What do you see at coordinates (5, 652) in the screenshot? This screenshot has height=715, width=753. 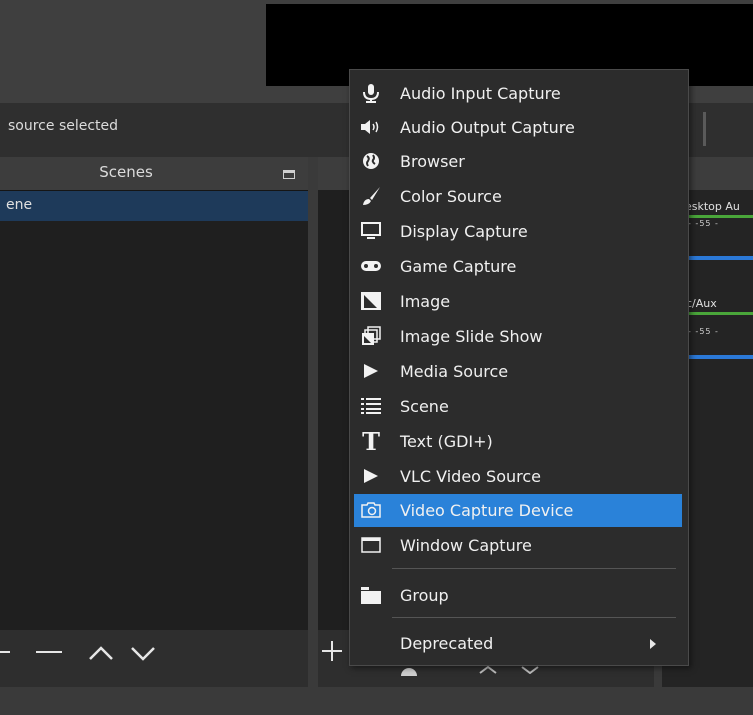 I see `add-scene-icon` at bounding box center [5, 652].